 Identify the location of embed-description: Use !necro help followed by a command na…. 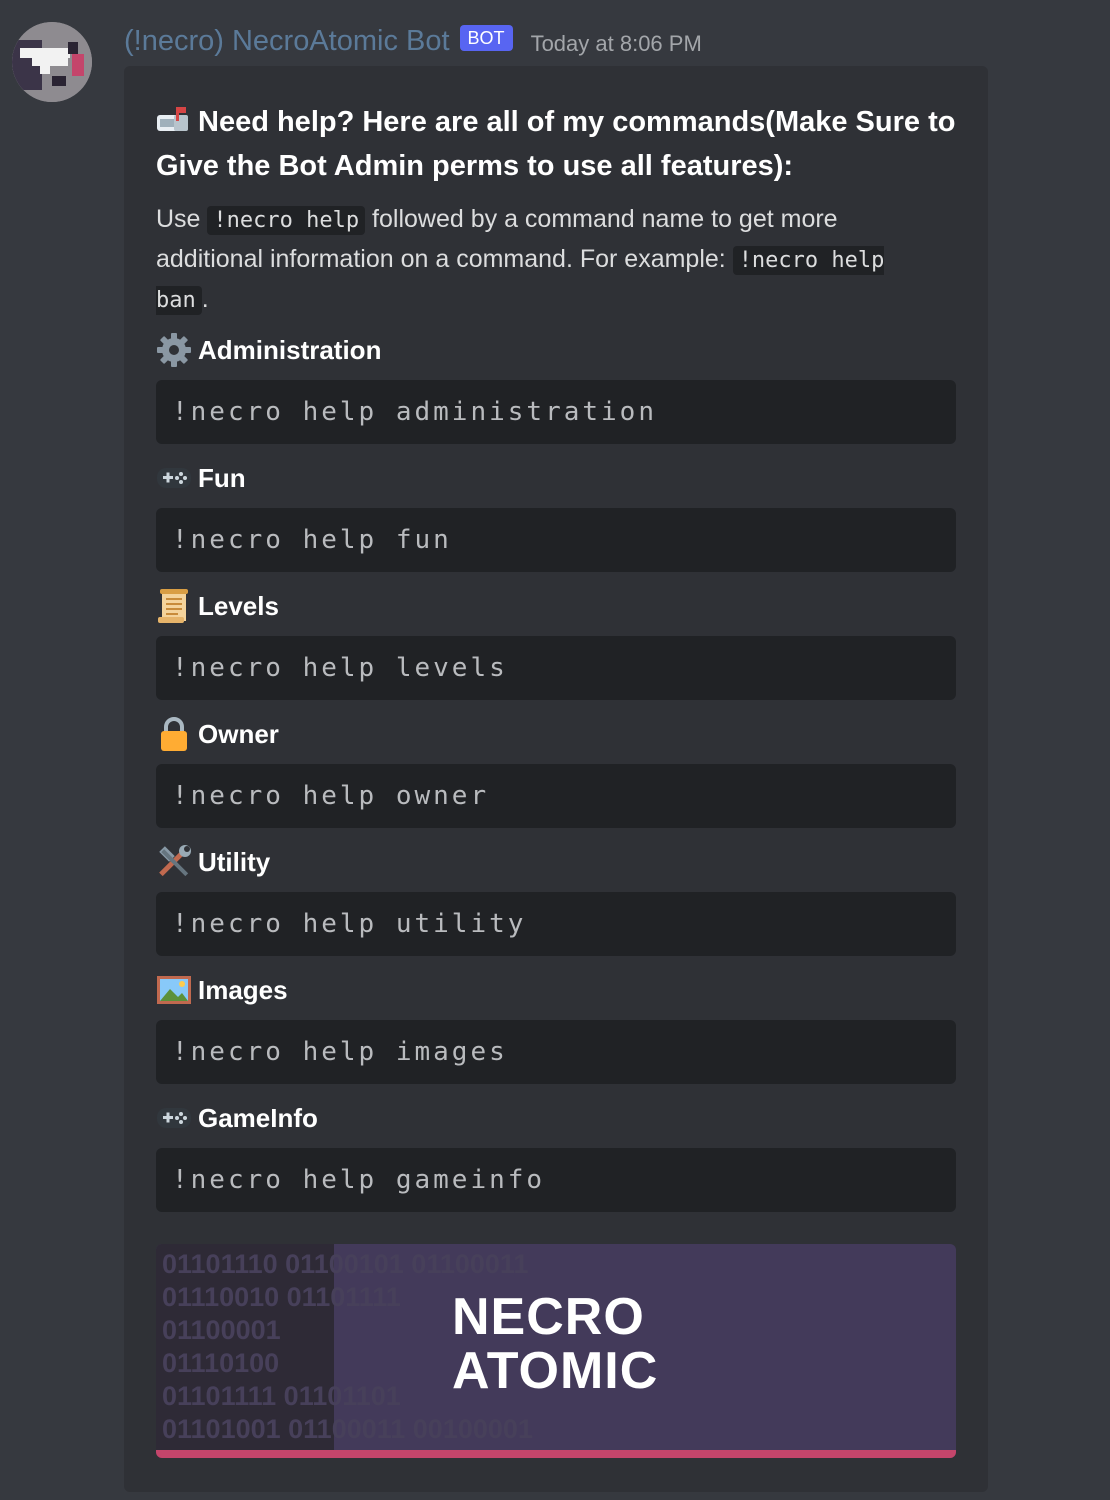
(551, 260).